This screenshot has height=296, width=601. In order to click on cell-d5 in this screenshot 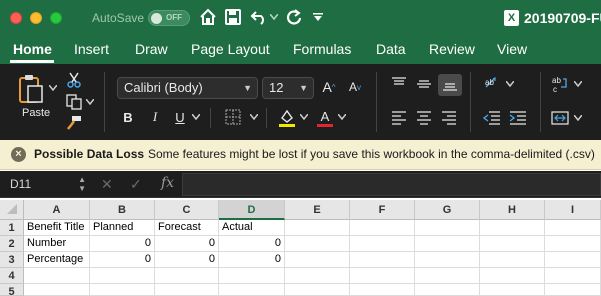, I will do `click(252, 290)`.